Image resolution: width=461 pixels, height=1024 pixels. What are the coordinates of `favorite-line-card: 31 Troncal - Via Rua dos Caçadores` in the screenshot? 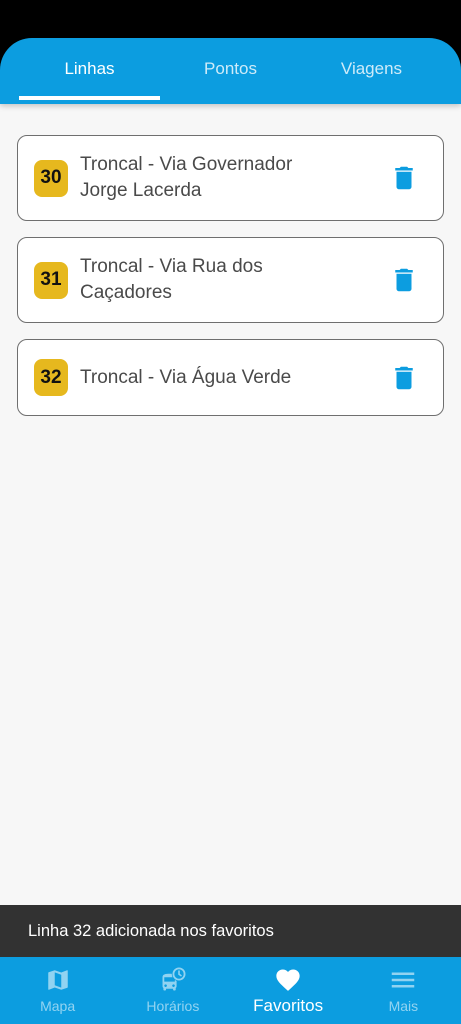 It's located at (230, 280).